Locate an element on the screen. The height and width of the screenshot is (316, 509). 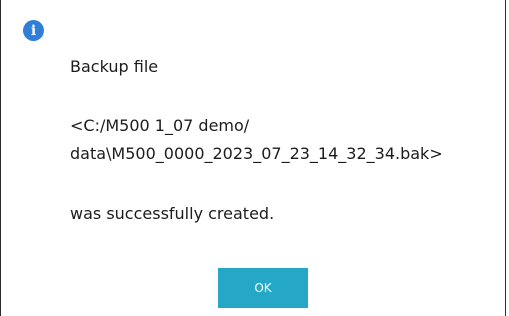
info-icon: i is located at coordinates (33, 30).